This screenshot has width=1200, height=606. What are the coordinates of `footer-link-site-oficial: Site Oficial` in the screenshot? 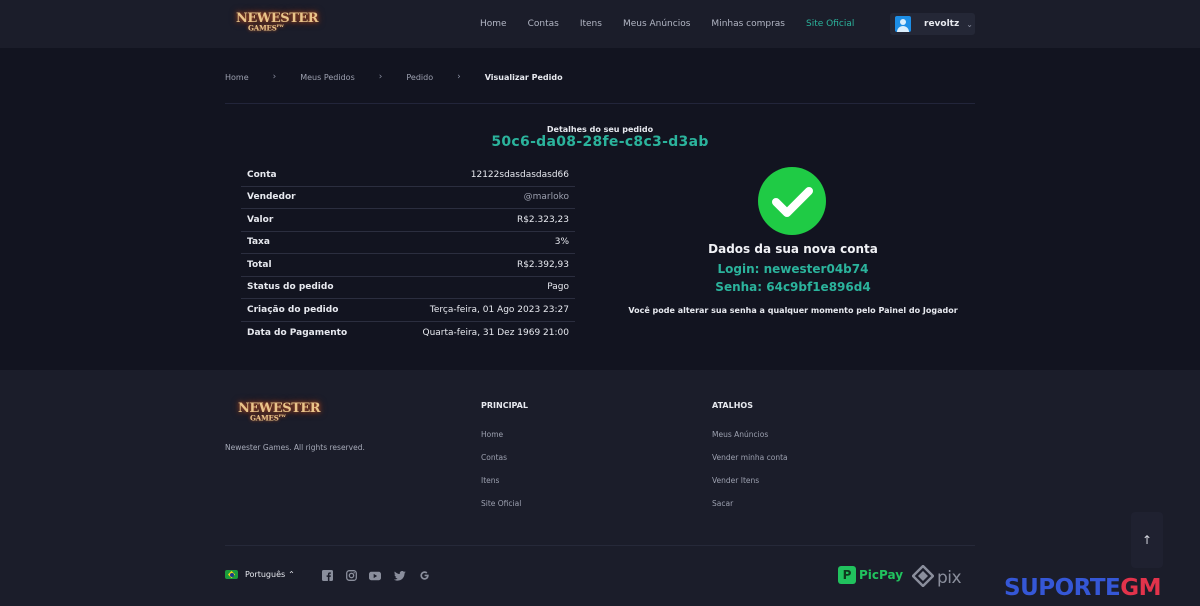 It's located at (501, 503).